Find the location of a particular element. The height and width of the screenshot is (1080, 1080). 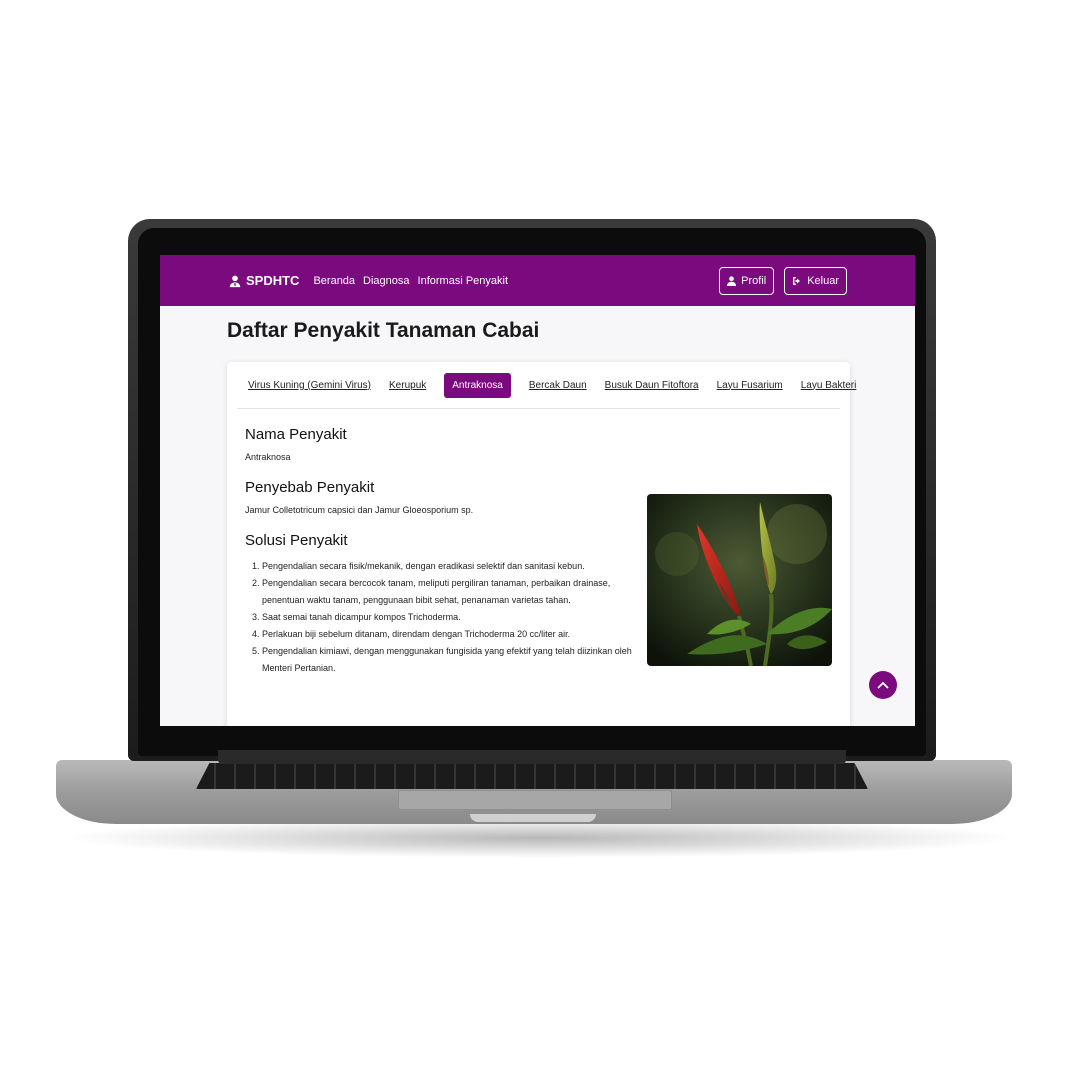

navbar-actions: Profil Keluar is located at coordinates (783, 280).